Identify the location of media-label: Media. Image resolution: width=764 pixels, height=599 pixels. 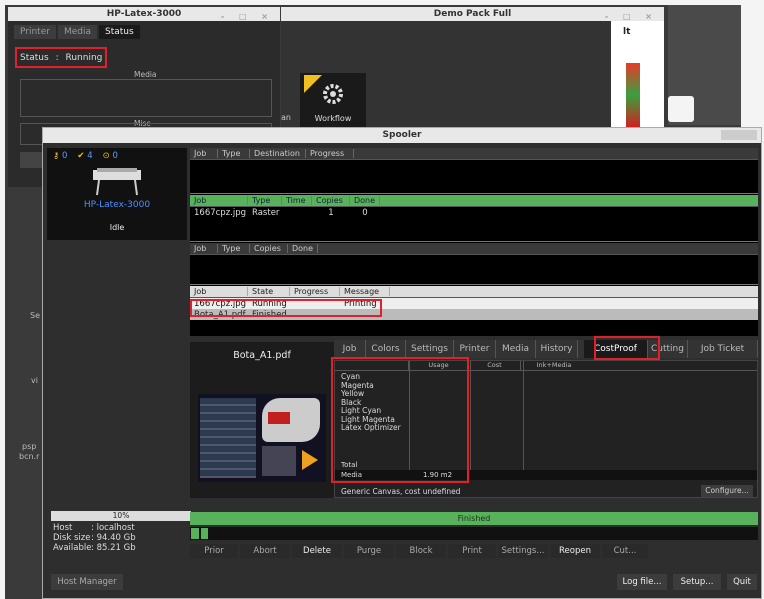
(145, 74).